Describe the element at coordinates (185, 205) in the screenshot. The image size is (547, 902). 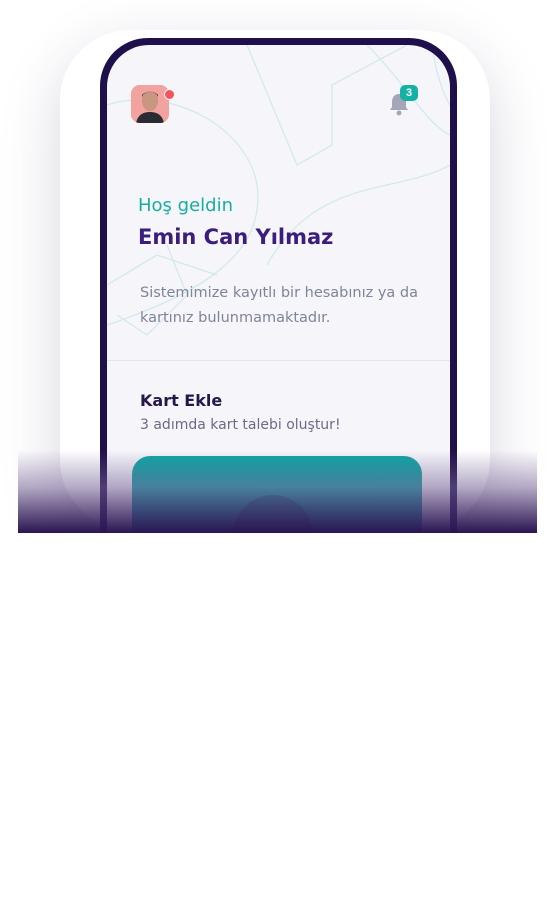
I see `greeting-text: Hoş geldin` at that location.